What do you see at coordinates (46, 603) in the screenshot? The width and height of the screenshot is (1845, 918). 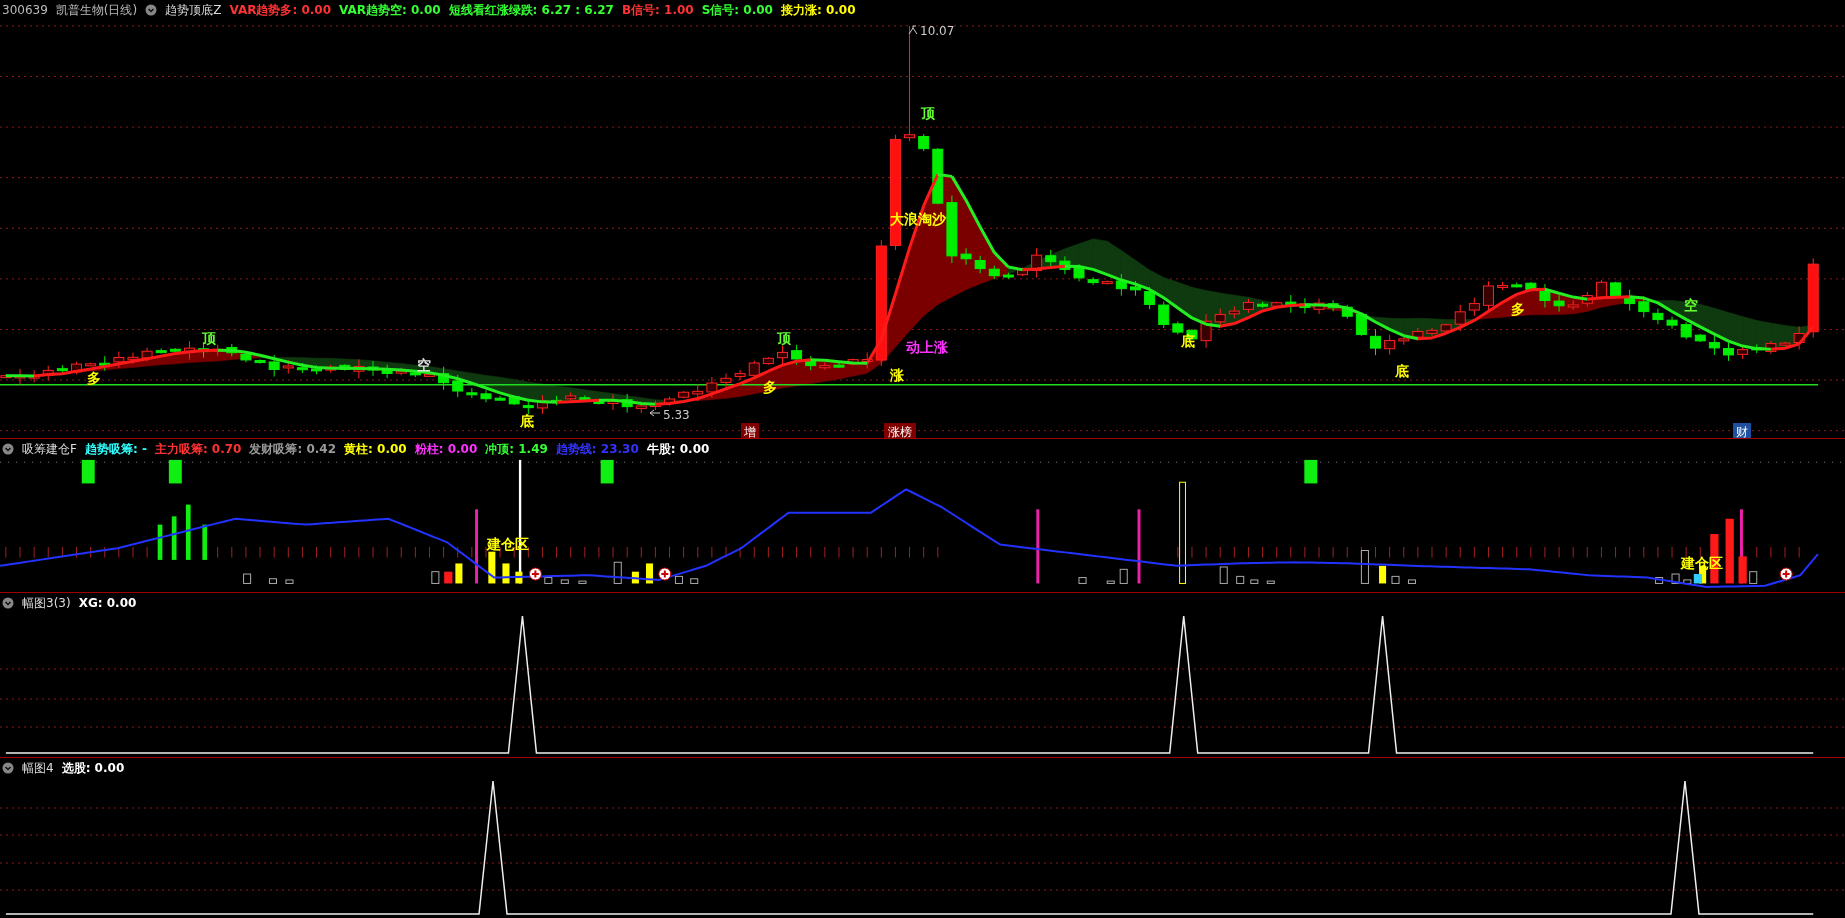 I see `indicator-name: 幅图3(3)` at bounding box center [46, 603].